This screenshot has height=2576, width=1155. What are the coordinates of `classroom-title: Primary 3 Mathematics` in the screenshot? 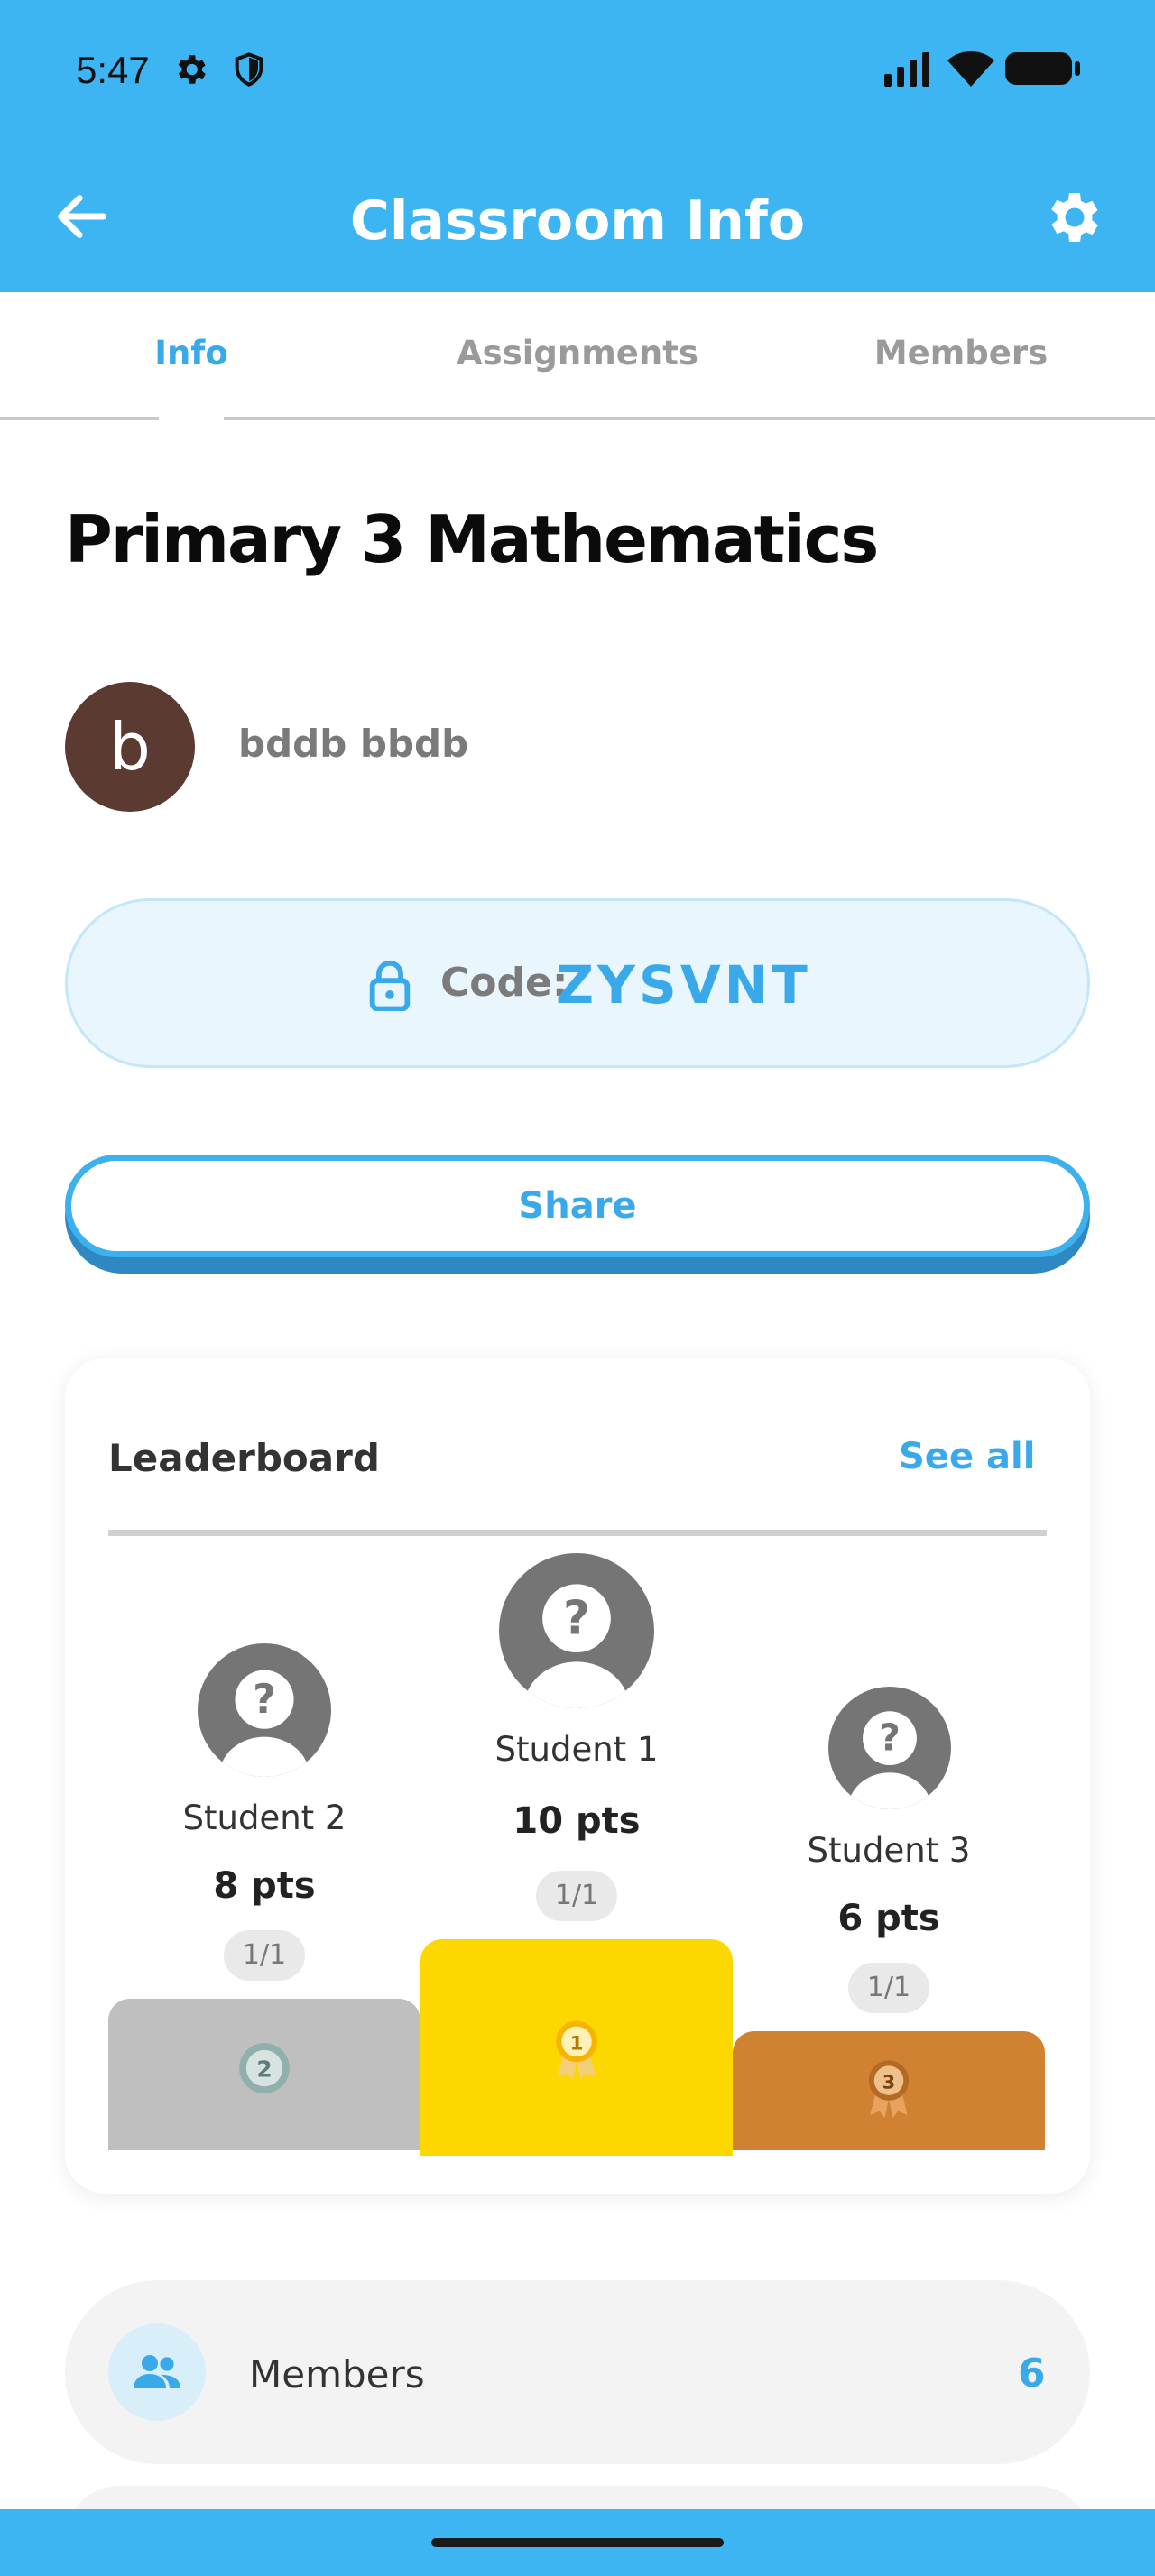 It's located at (472, 539).